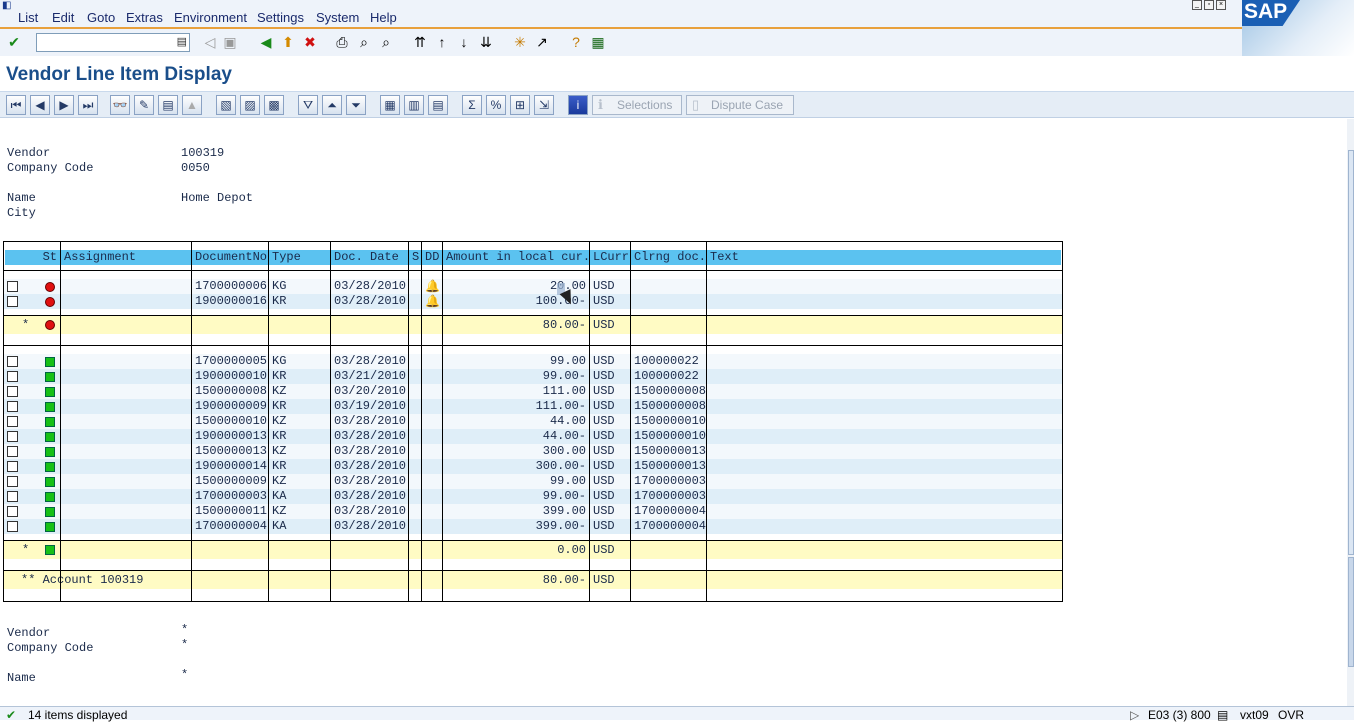 This screenshot has width=1354, height=722. What do you see at coordinates (415, 257) in the screenshot?
I see `col-s: S` at bounding box center [415, 257].